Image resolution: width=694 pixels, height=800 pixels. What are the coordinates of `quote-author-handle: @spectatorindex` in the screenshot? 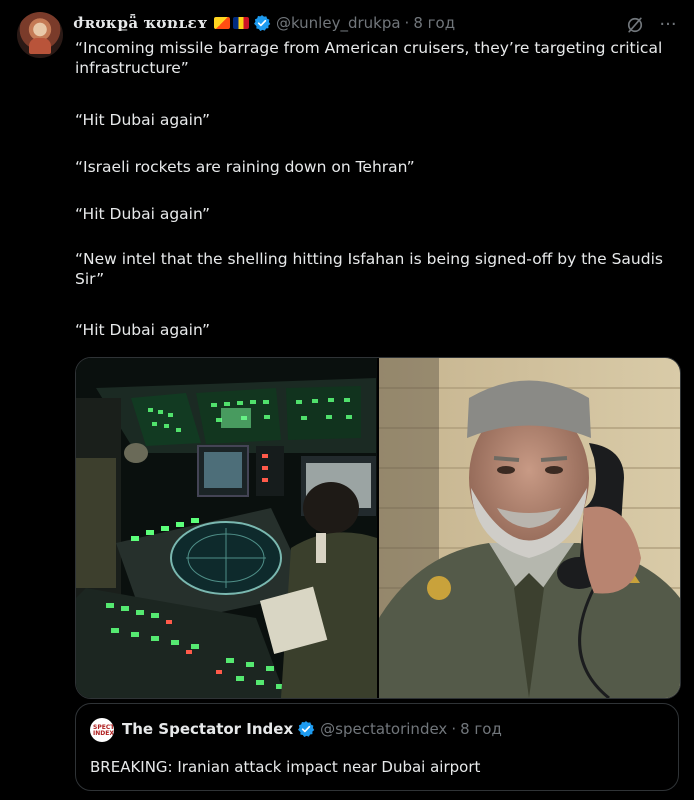 It's located at (384, 729).